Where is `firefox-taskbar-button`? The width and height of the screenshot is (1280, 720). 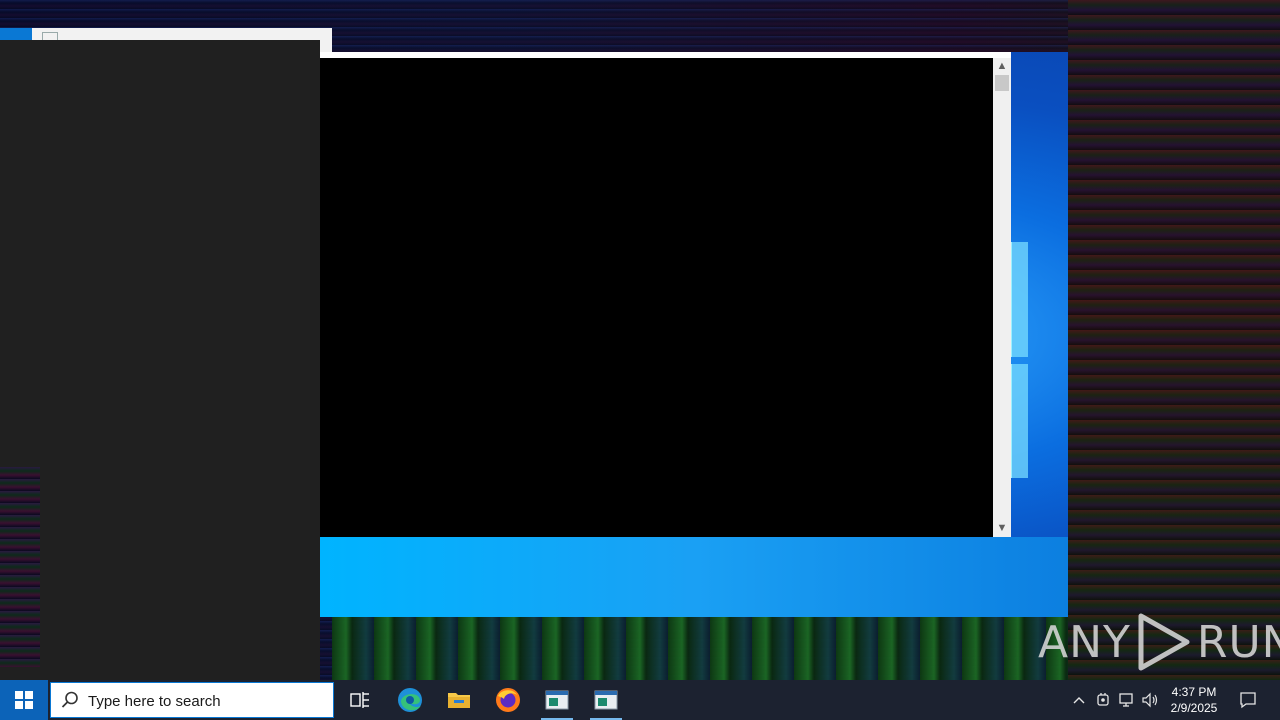
firefox-taskbar-button is located at coordinates (508, 700).